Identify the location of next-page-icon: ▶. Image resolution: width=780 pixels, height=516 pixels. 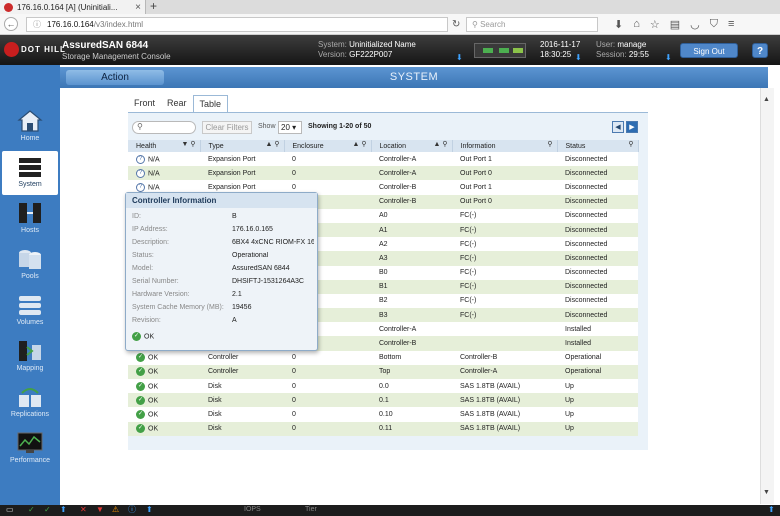
(632, 127).